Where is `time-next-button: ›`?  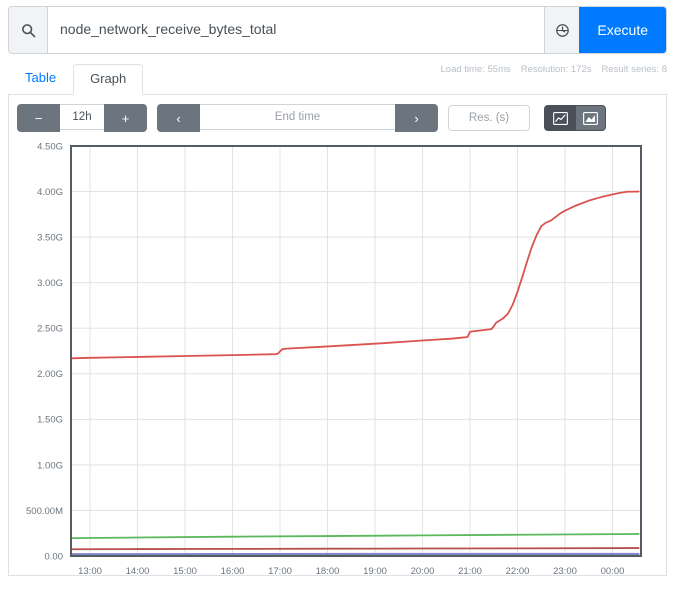 time-next-button: › is located at coordinates (416, 118).